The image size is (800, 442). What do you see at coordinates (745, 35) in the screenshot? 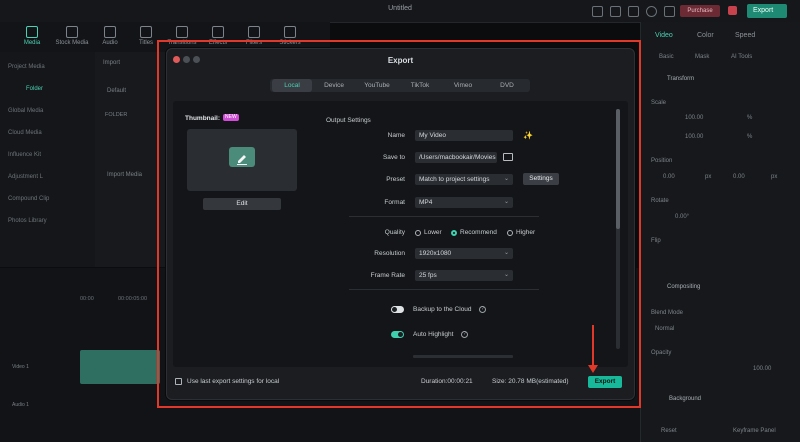
I see `tab-speed: Speed` at bounding box center [745, 35].